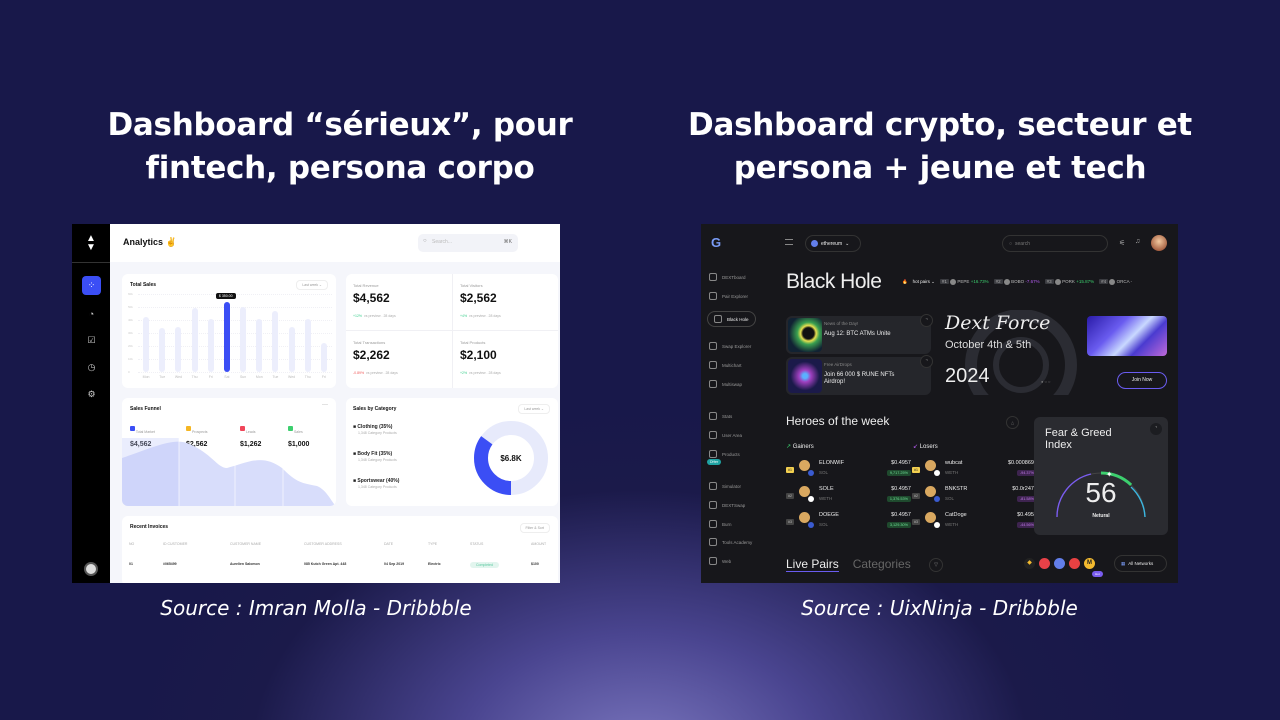  What do you see at coordinates (323, 544) in the screenshot?
I see `column-header: CUSTOMER ADDRESS` at bounding box center [323, 544].